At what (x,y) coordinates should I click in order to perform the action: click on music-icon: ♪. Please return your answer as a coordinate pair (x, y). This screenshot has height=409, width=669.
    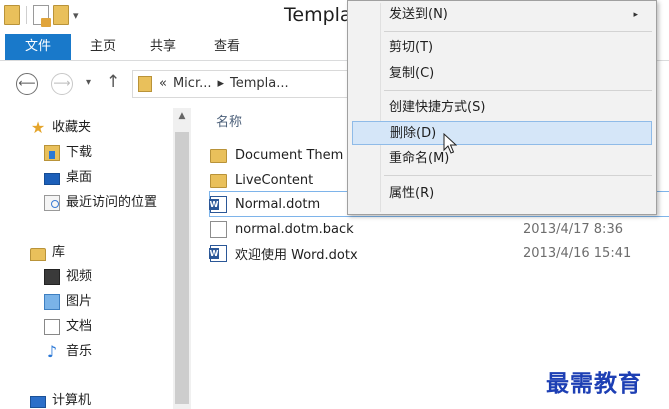
    Looking at the image, I should click on (52, 351).